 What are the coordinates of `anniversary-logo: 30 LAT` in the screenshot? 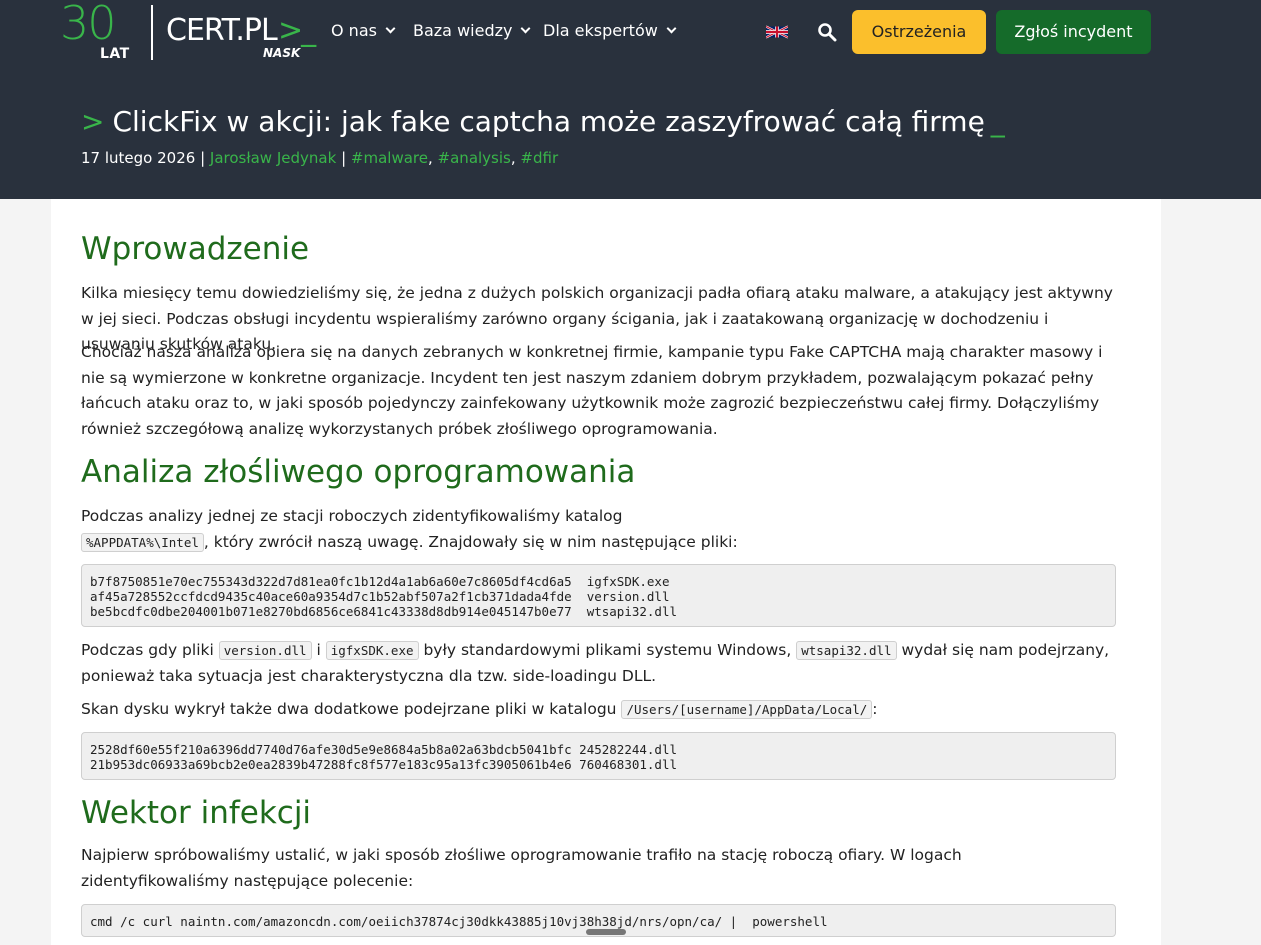 It's located at (100, 31).